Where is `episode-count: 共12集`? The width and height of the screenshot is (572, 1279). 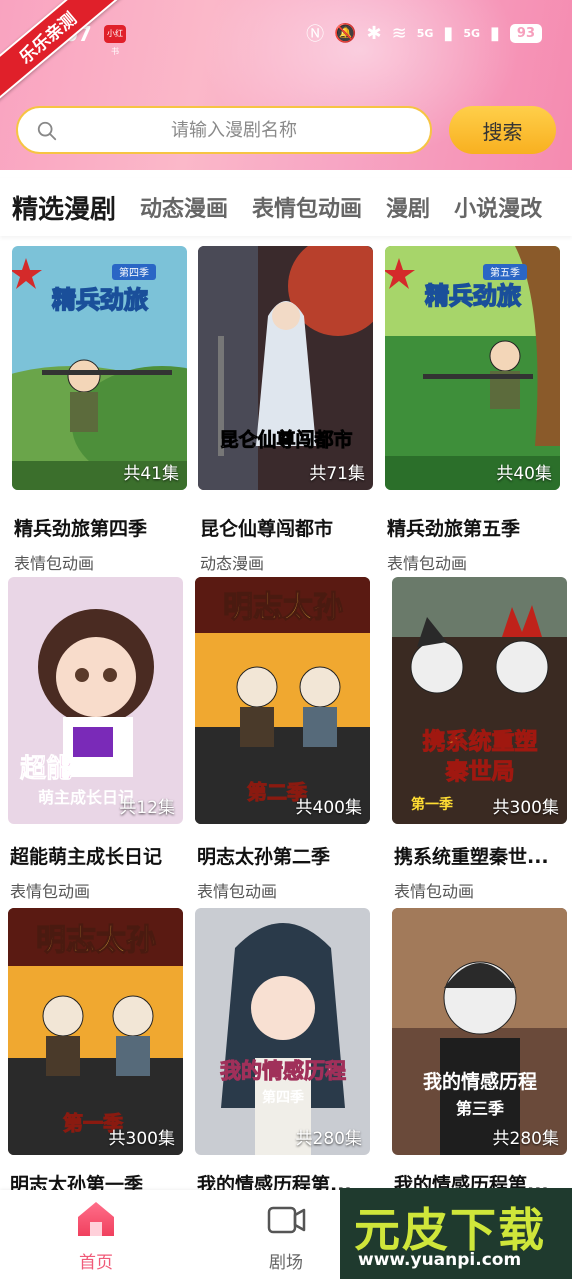 episode-count: 共12集 is located at coordinates (147, 808).